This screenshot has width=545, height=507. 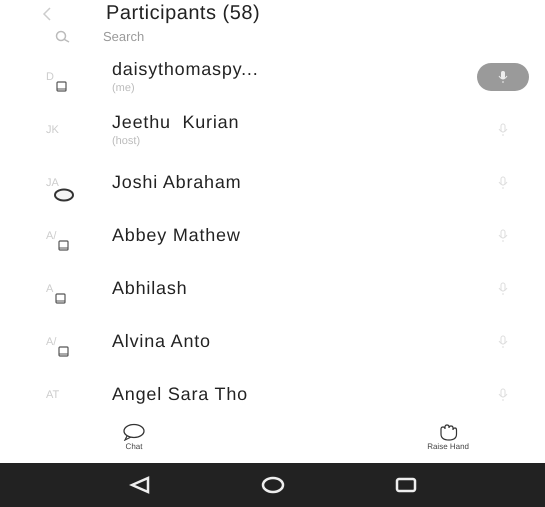 What do you see at coordinates (150, 288) in the screenshot?
I see `participant-name: Abhilash` at bounding box center [150, 288].